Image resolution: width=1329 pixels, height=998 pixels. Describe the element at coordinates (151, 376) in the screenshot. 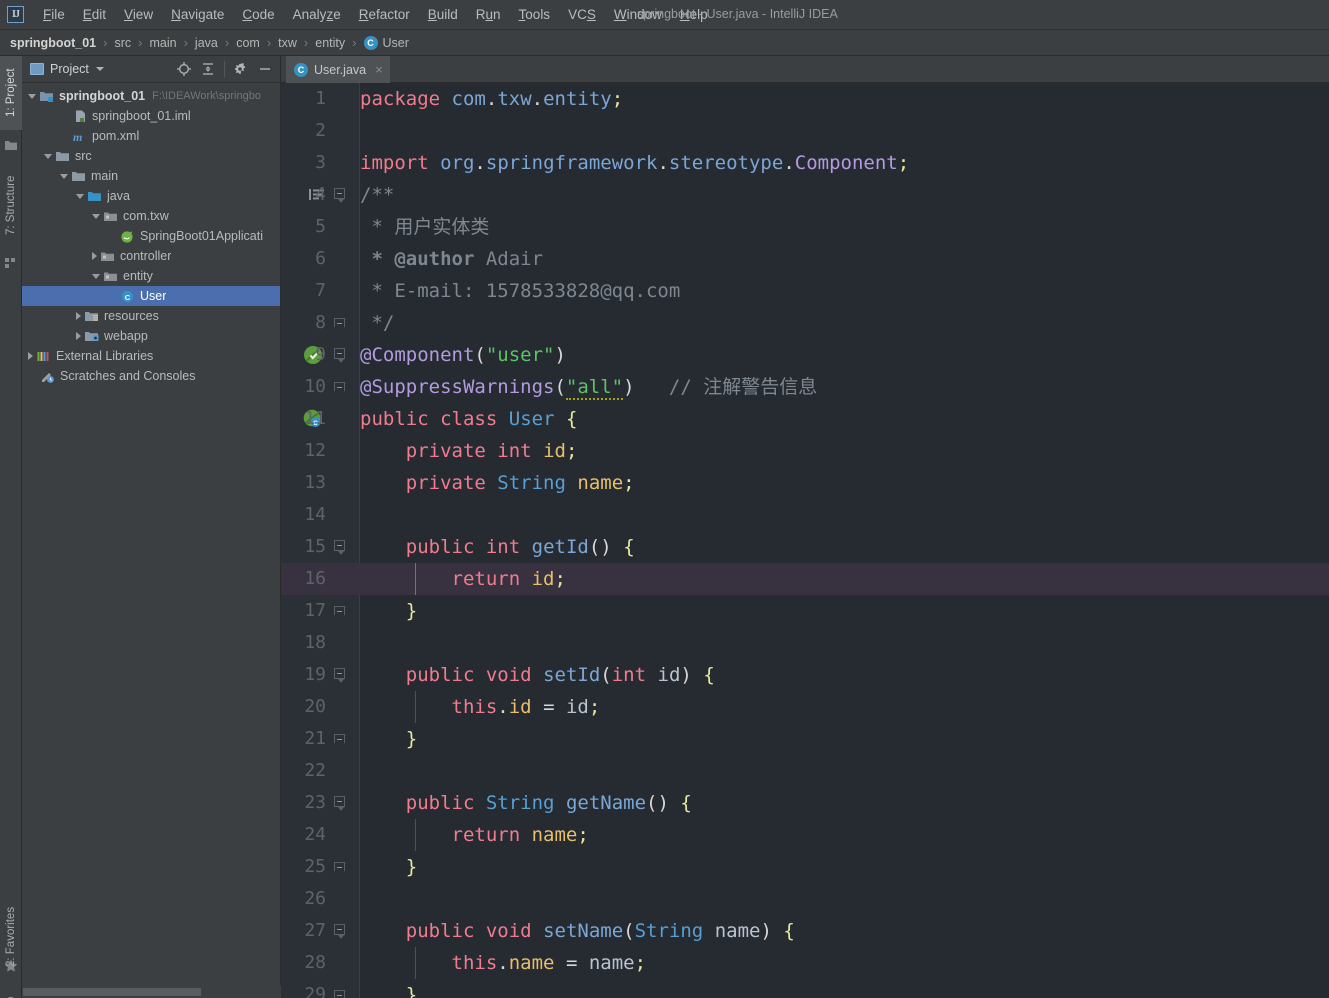

I see `tree-item-scratches-and-consoles: Scratches and Consoles` at that location.